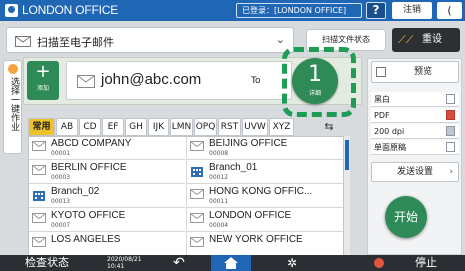 The width and height of the screenshot is (465, 271). I want to click on home-icon, so click(231, 263).